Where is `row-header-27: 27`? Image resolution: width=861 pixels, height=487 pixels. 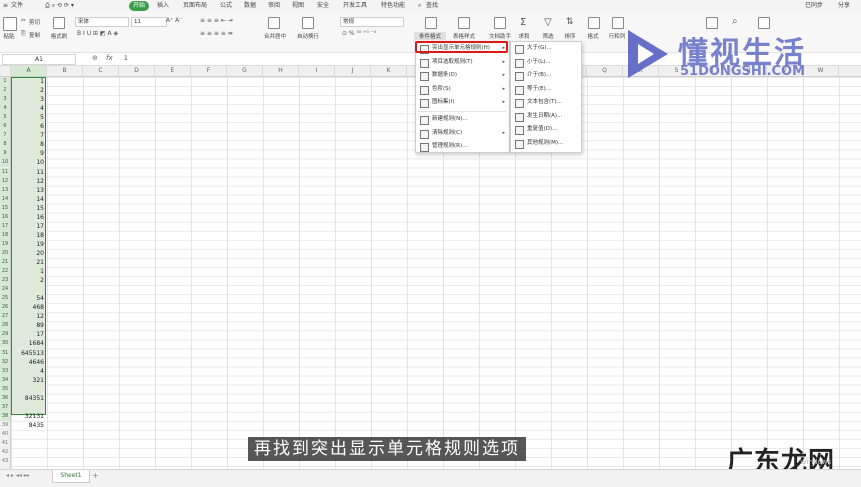
row-header-27: 27 is located at coordinates (5, 317).